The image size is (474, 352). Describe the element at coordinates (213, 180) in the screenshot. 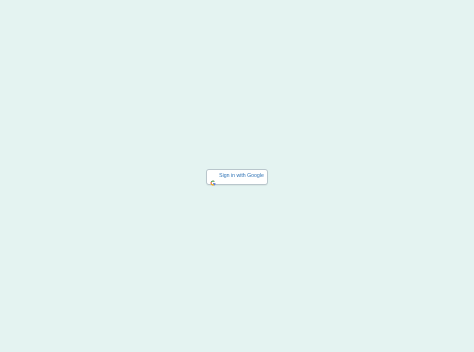

I see `google-g-icon` at that location.